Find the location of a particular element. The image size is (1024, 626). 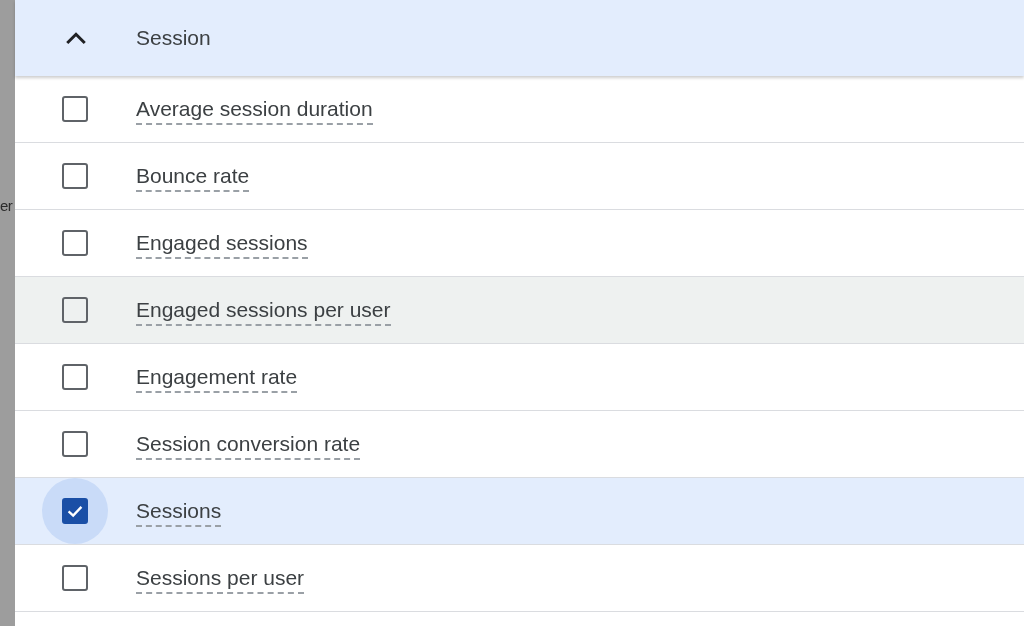

metric-label: Engaged sessions is located at coordinates (222, 245).